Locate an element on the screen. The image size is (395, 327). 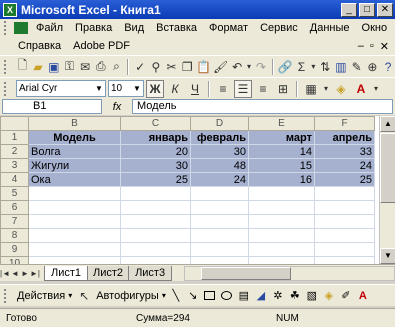
rectangle-icon is located at coordinates (210, 296).